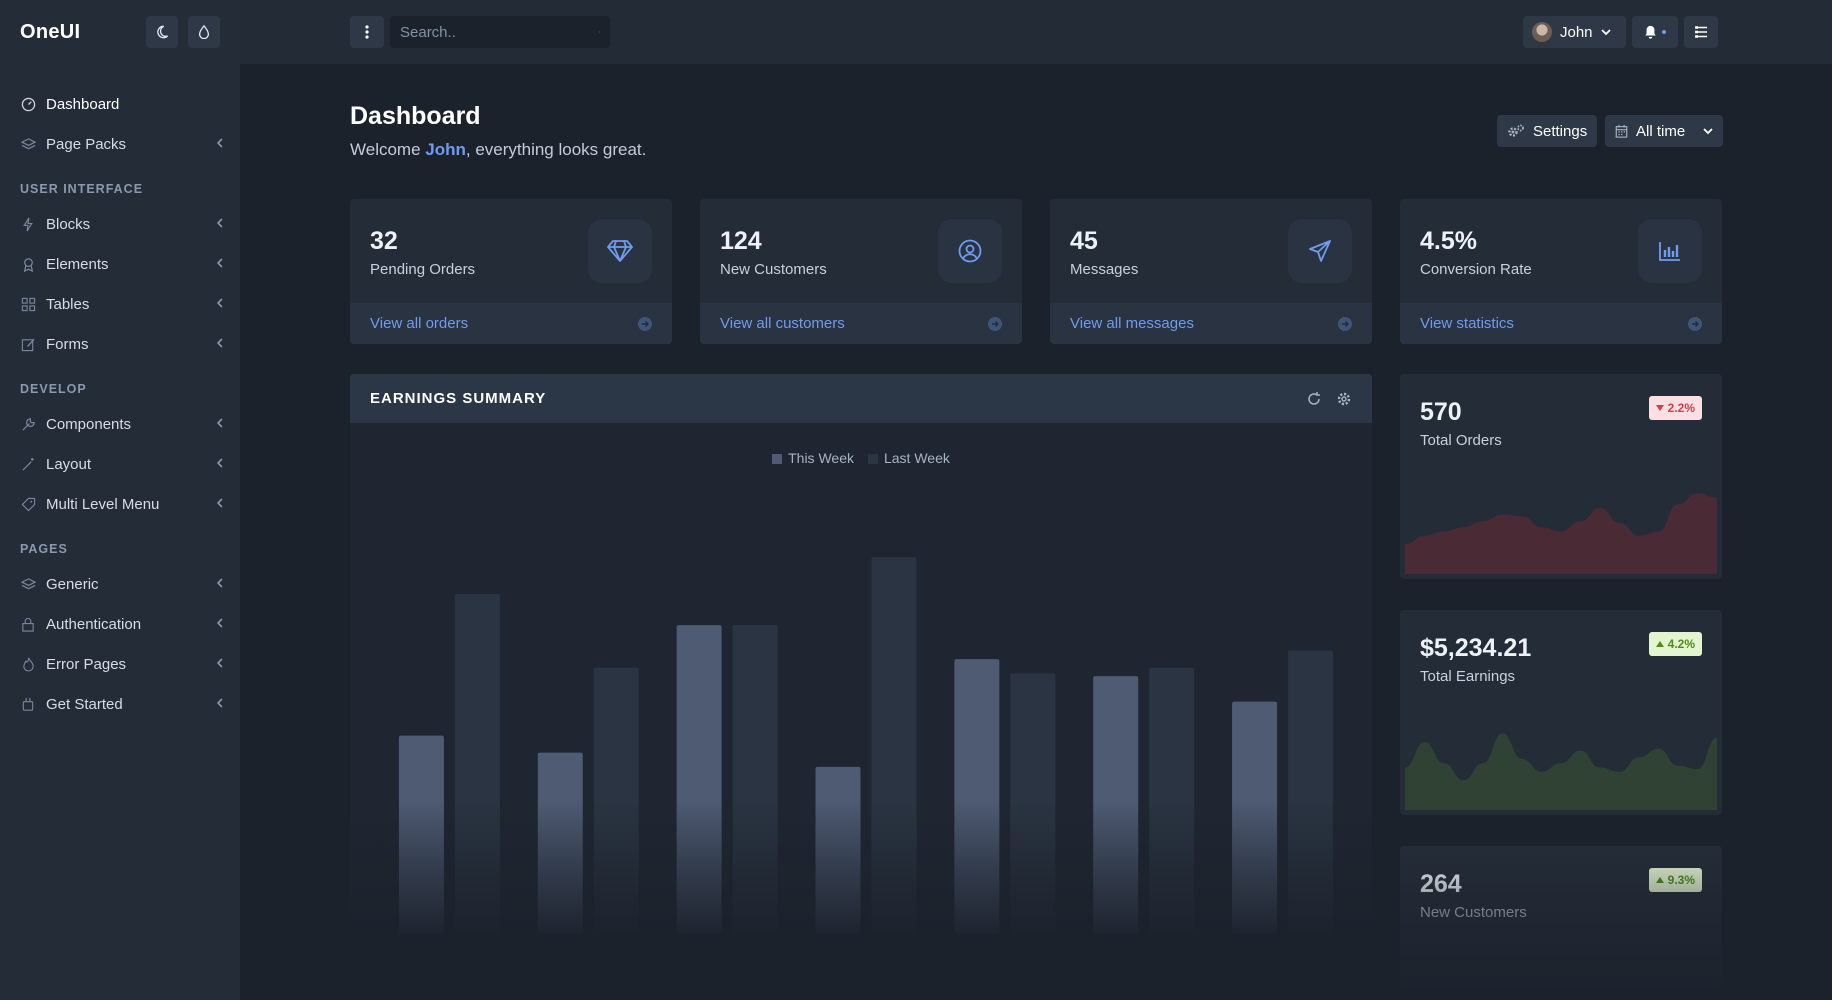 The height and width of the screenshot is (1000, 1832). Describe the element at coordinates (28, 224) in the screenshot. I see `bolt-icon` at that location.